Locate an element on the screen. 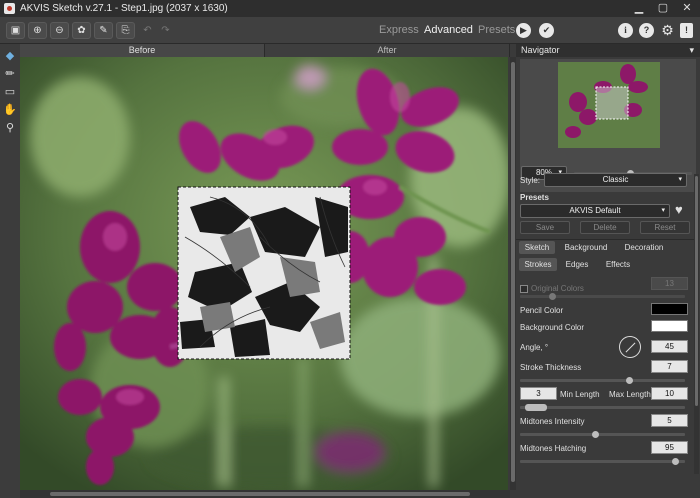 Image resolution: width=700 pixels, height=498 pixels. info-icon: i is located at coordinates (625, 30).